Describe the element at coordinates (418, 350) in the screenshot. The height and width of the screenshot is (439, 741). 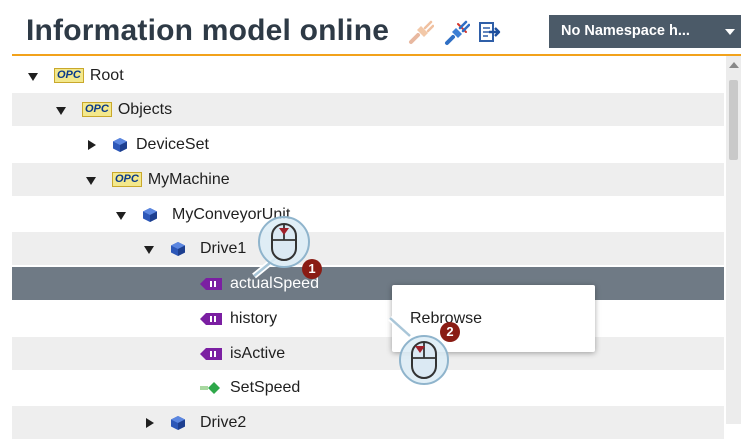
I see `mouse-left-click-icon` at that location.